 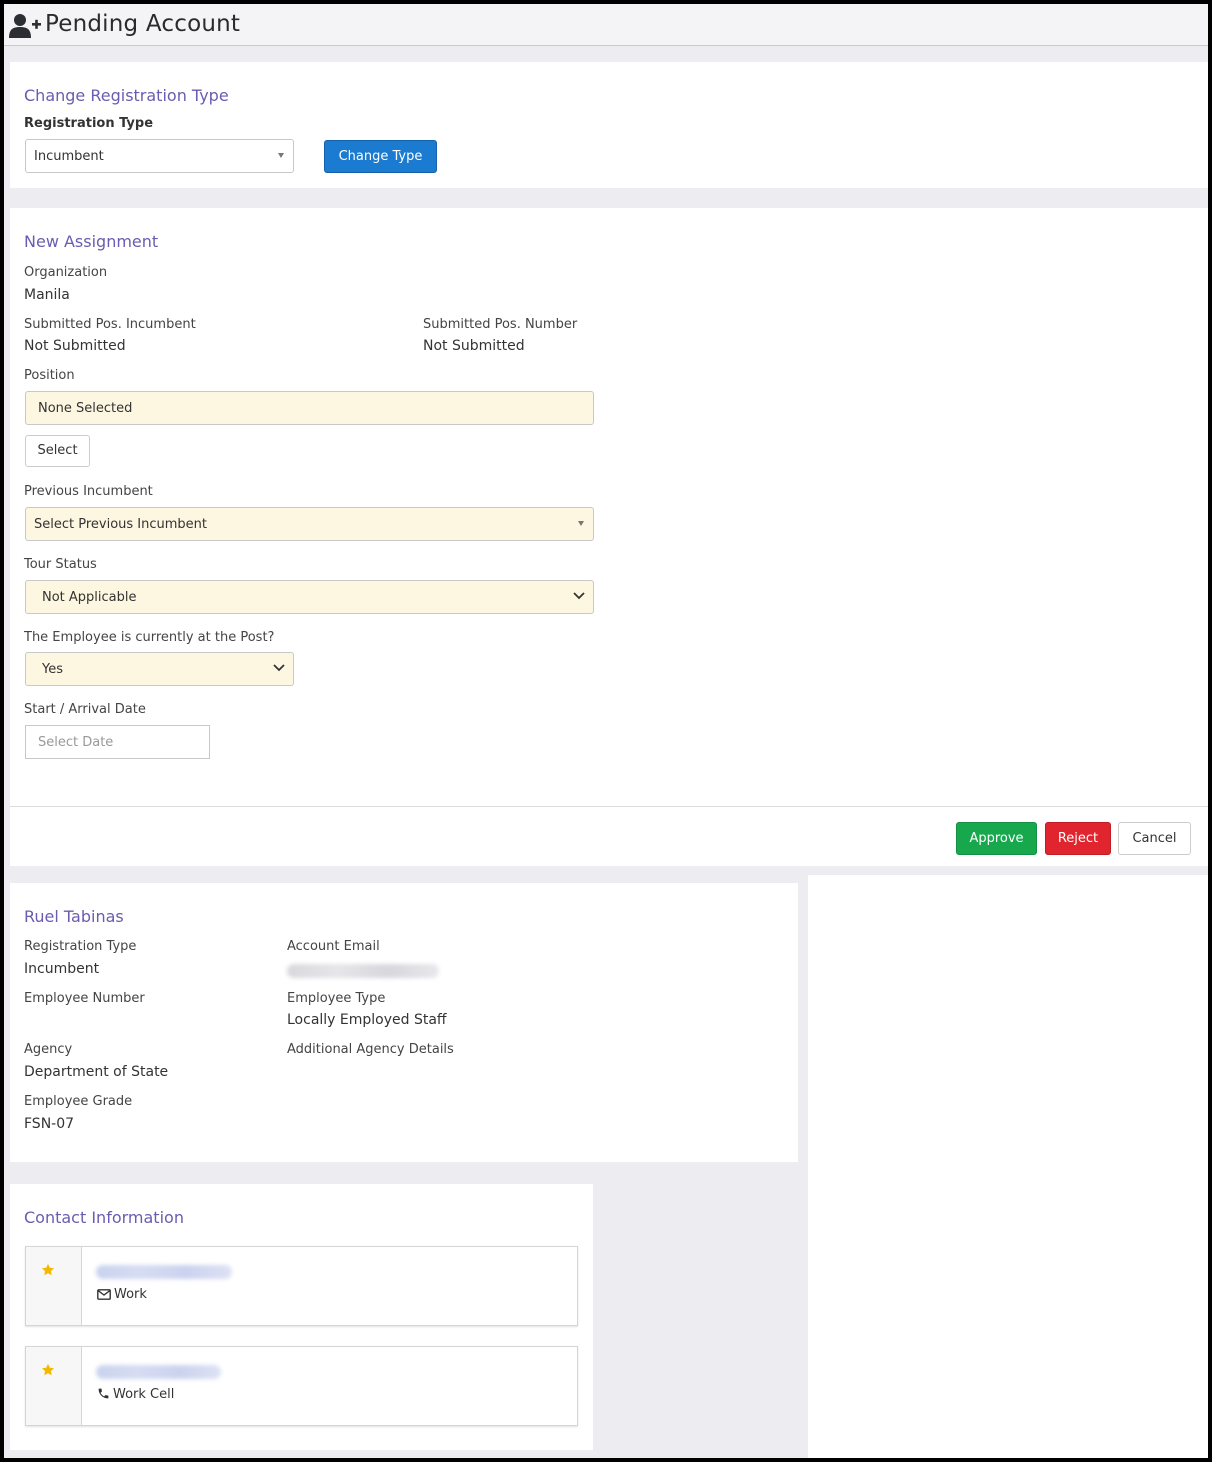 I want to click on additional-agency-label: Additional Agency Details, so click(x=370, y=1049).